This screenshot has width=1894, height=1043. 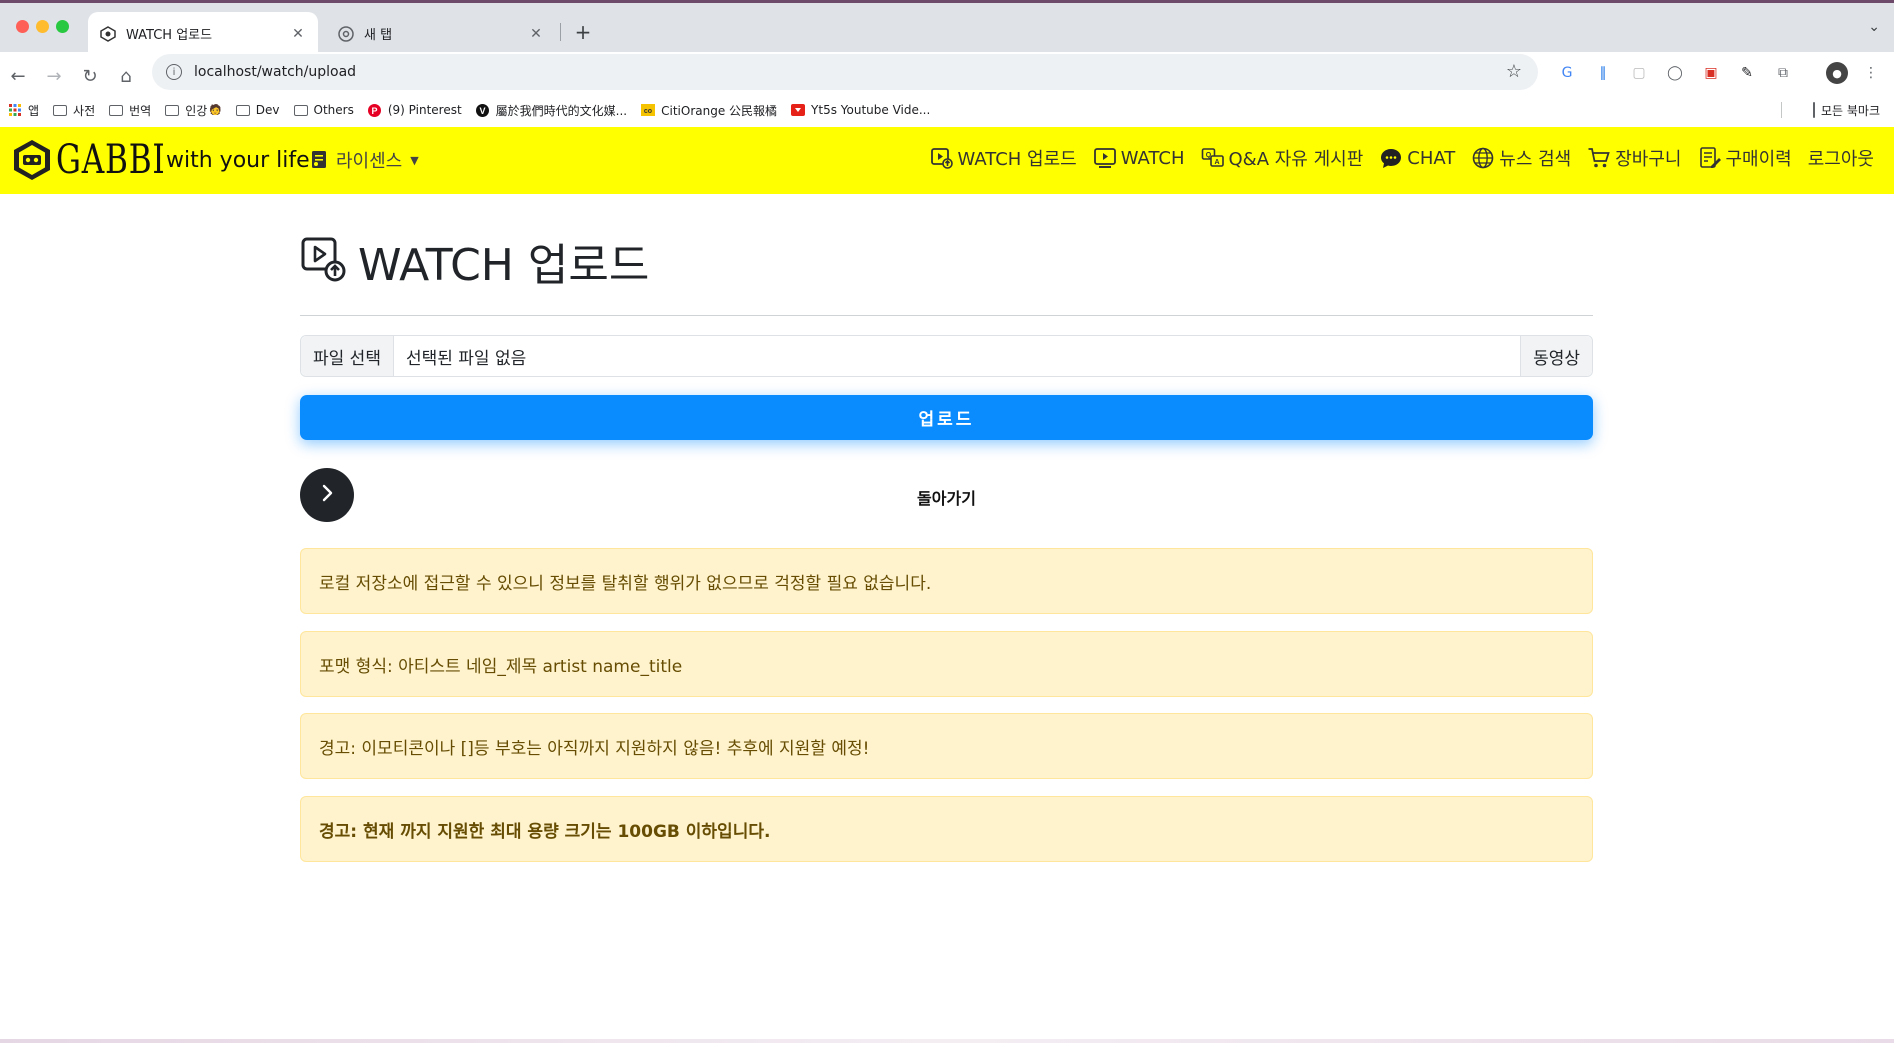 I want to click on back-button, so click(x=327, y=495).